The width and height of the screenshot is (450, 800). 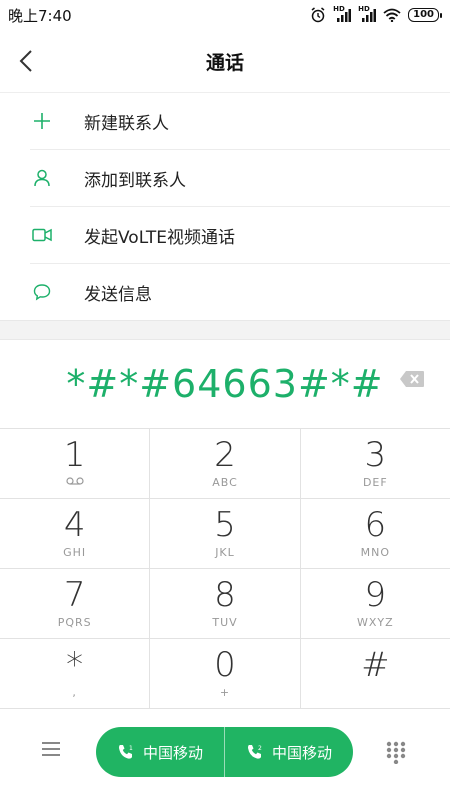 I want to click on send-message-button: 发送信息, so click(x=240, y=292).